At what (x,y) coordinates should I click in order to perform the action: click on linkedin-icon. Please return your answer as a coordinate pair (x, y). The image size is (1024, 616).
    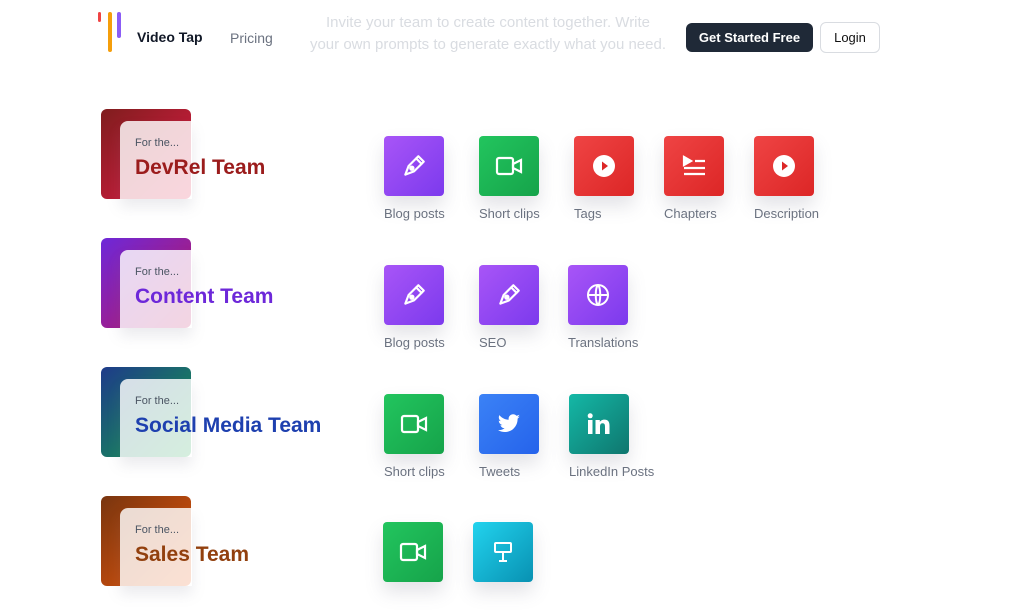
    Looking at the image, I should click on (599, 424).